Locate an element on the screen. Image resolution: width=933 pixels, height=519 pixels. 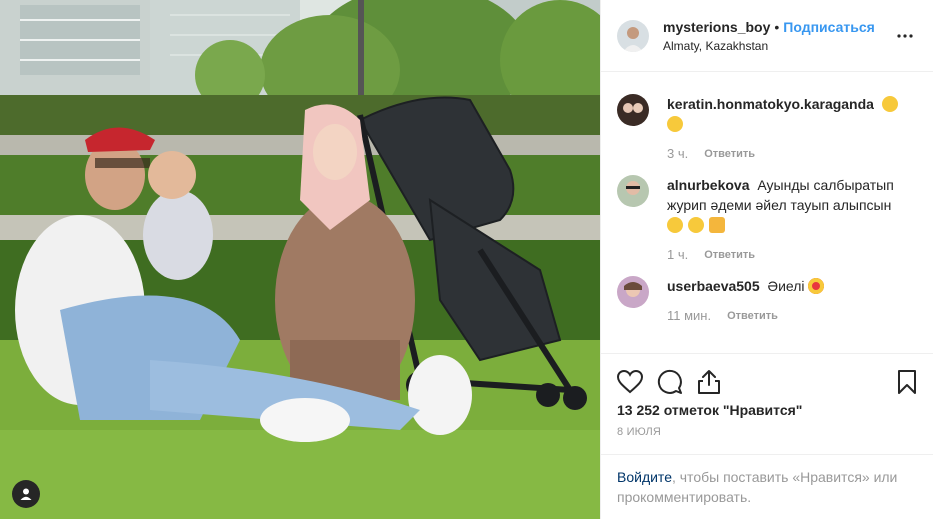
comment-time: 11 мин. is located at coordinates (689, 315).